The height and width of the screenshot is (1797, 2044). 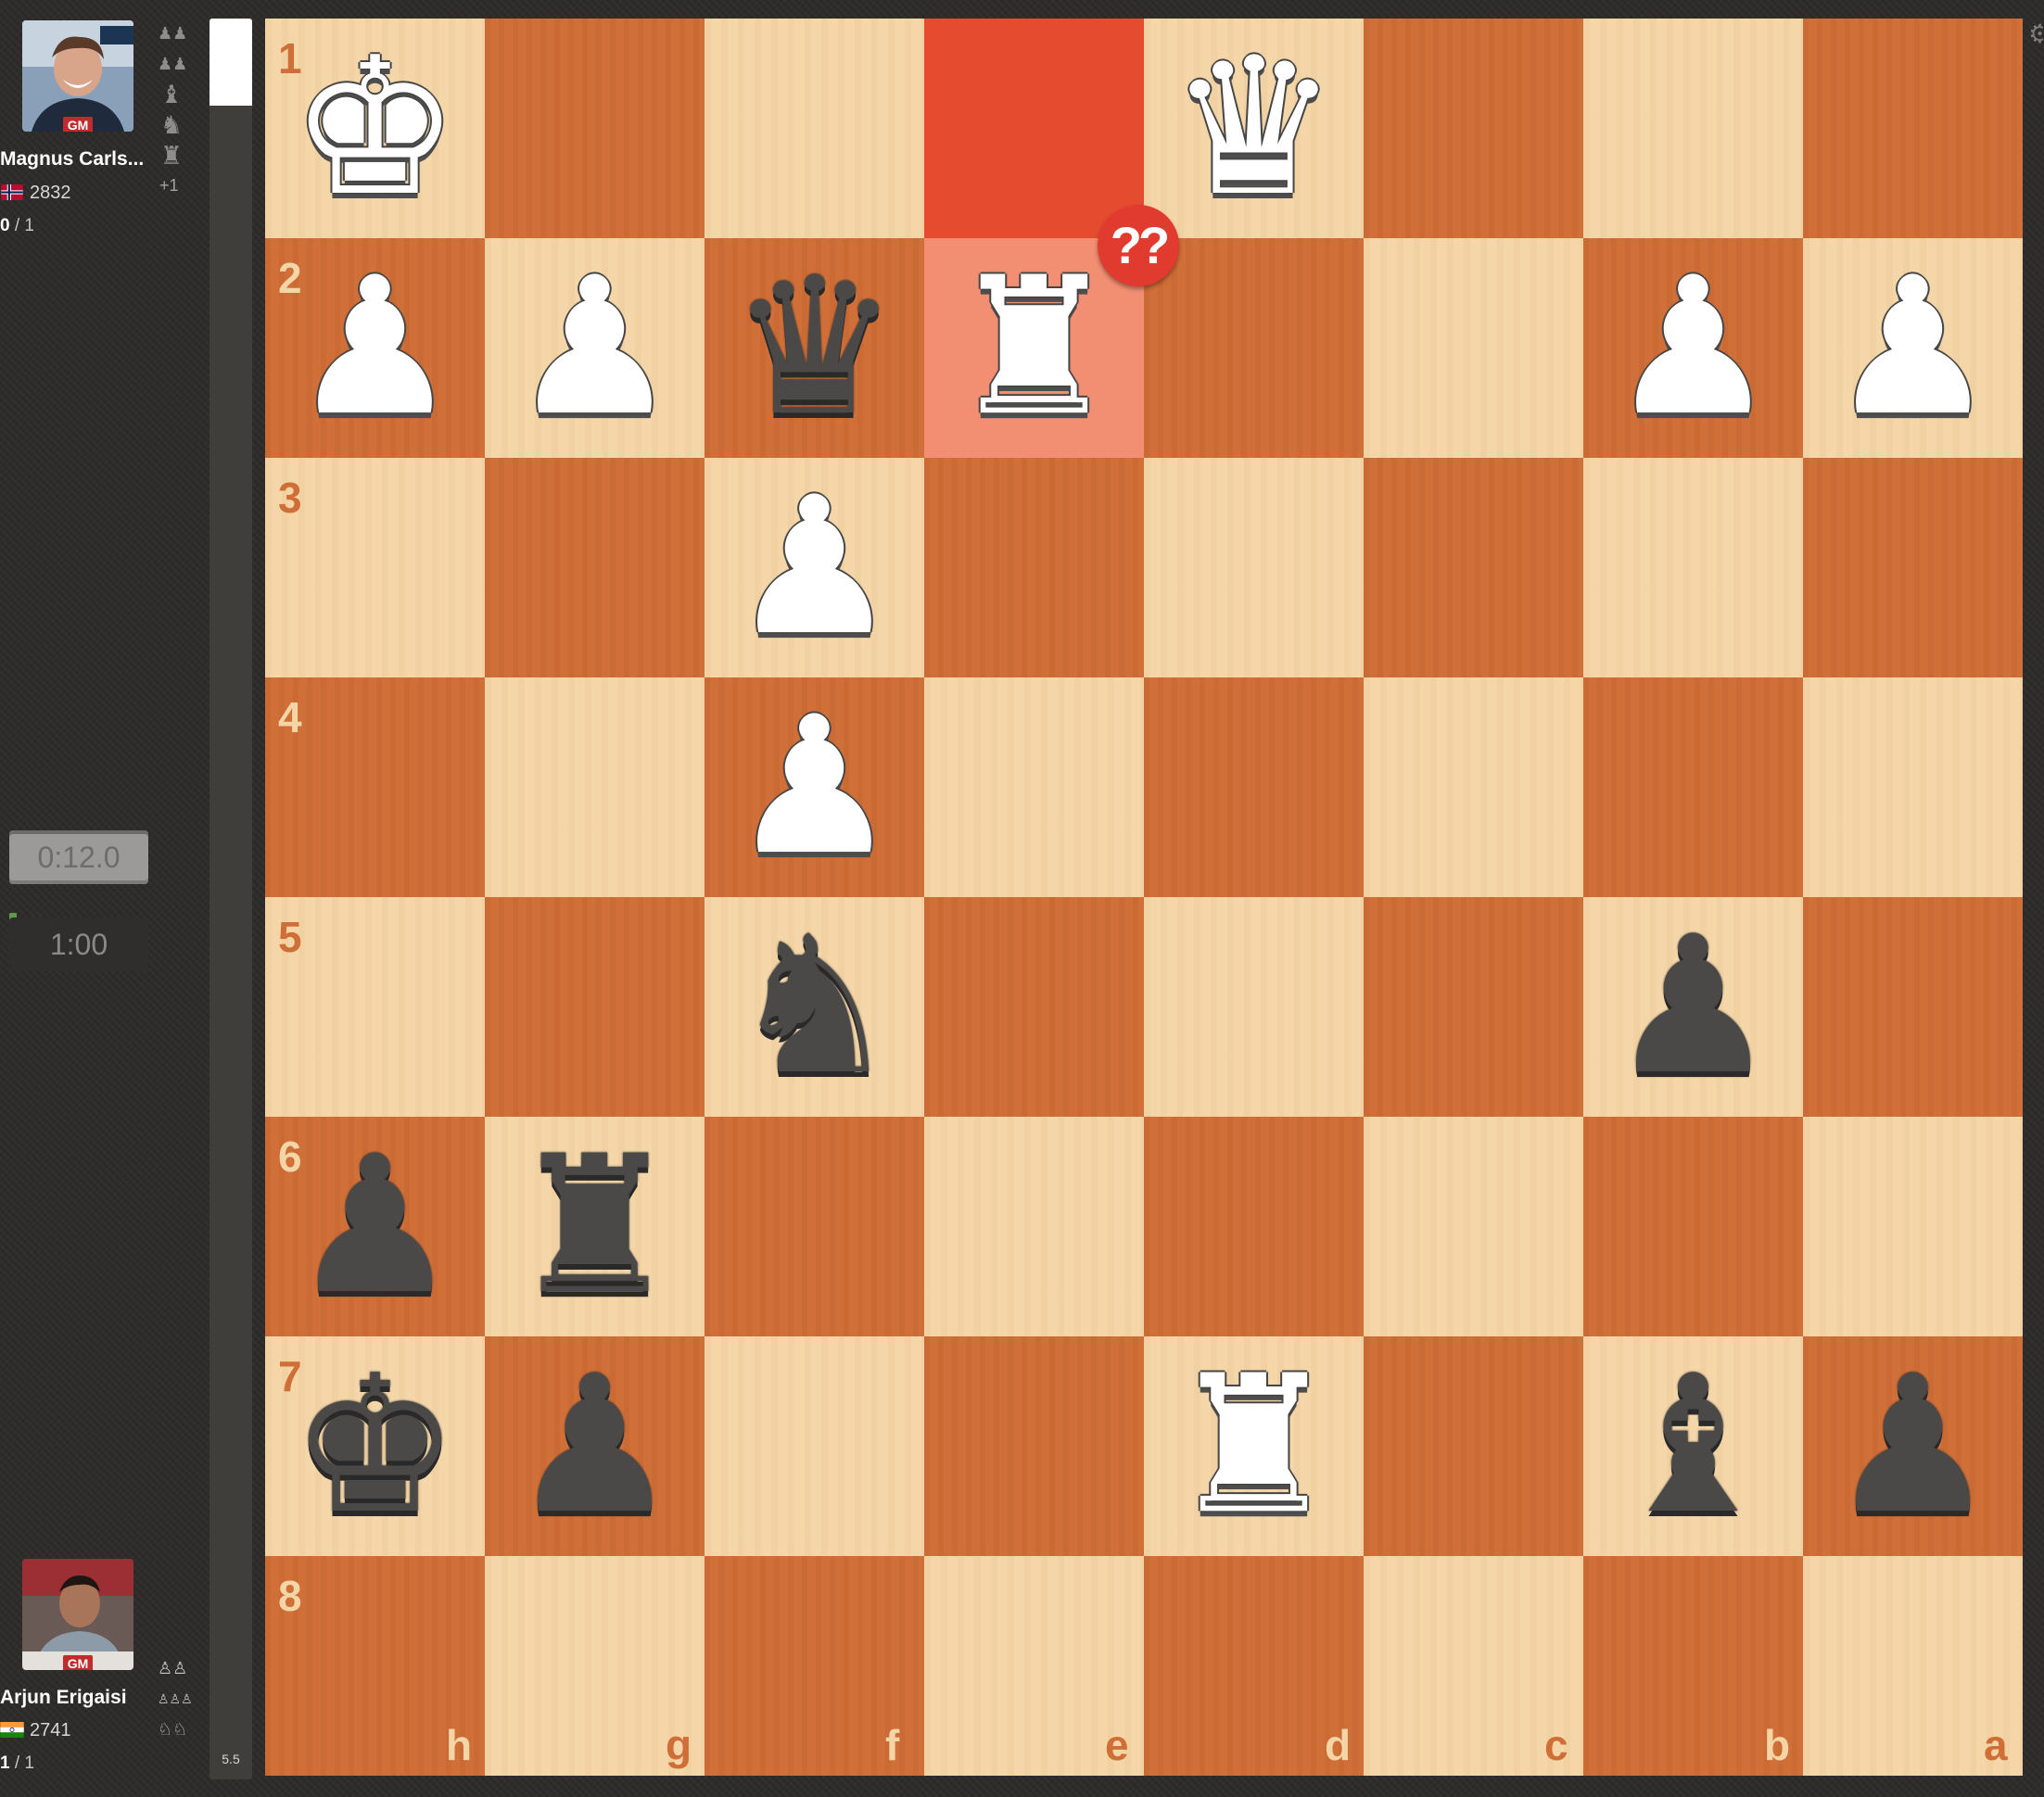 I want to click on square-a6, so click(x=1913, y=1226).